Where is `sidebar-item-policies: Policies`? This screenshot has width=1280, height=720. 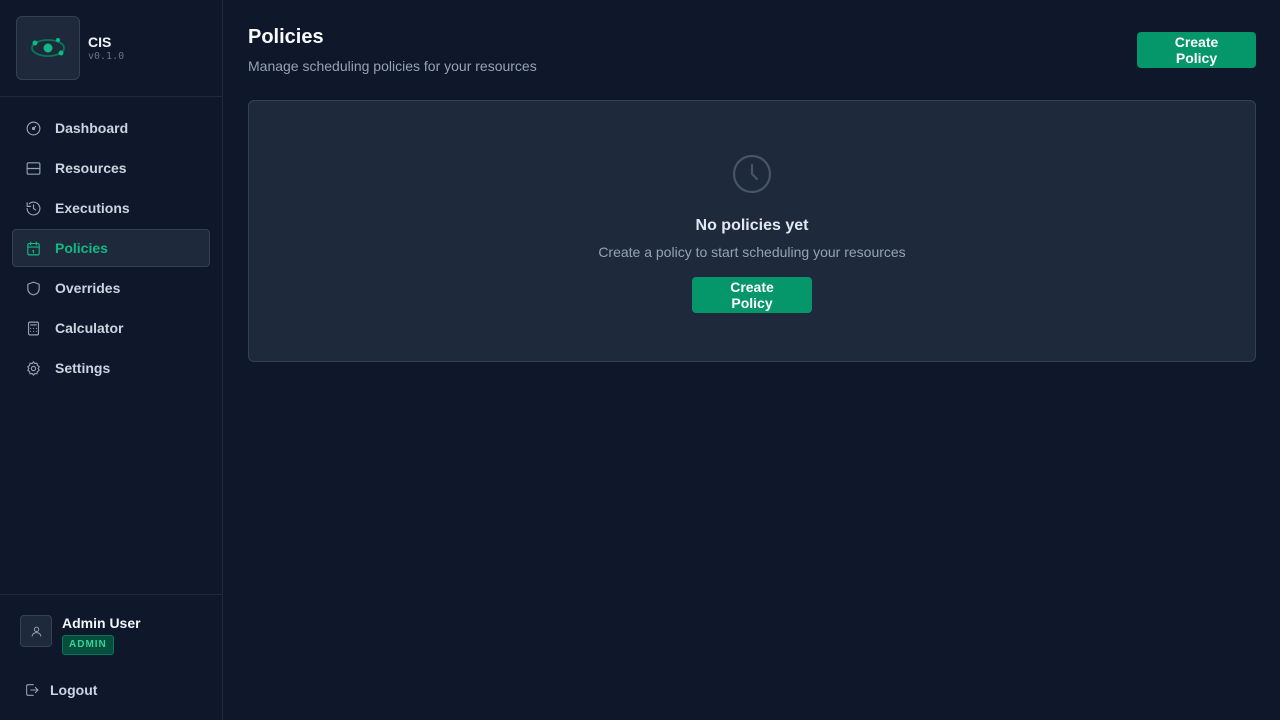
sidebar-item-policies: Policies is located at coordinates (111, 248).